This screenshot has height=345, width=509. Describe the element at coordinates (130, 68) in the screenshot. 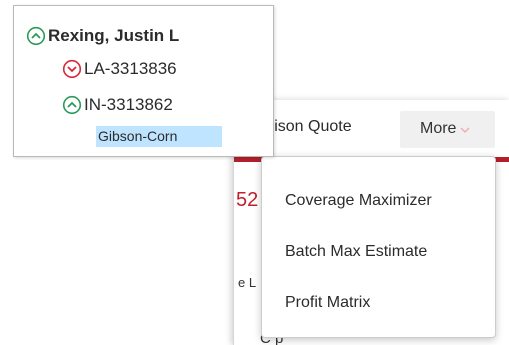

I see `tree-node-label: LA-3313836` at that location.